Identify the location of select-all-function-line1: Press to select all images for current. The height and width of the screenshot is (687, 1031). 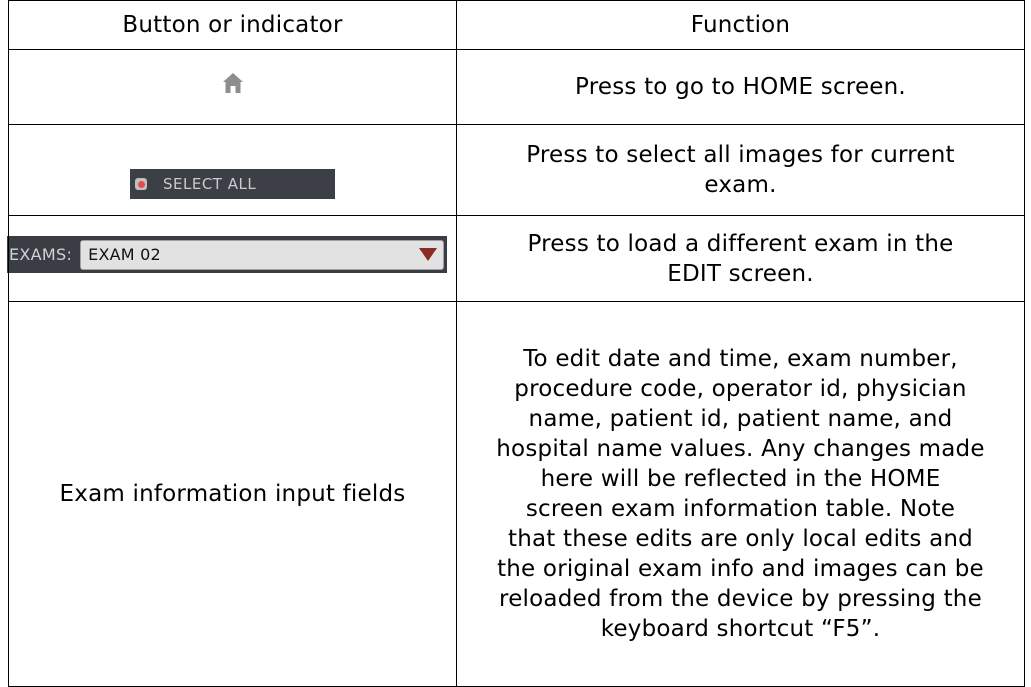
(740, 155).